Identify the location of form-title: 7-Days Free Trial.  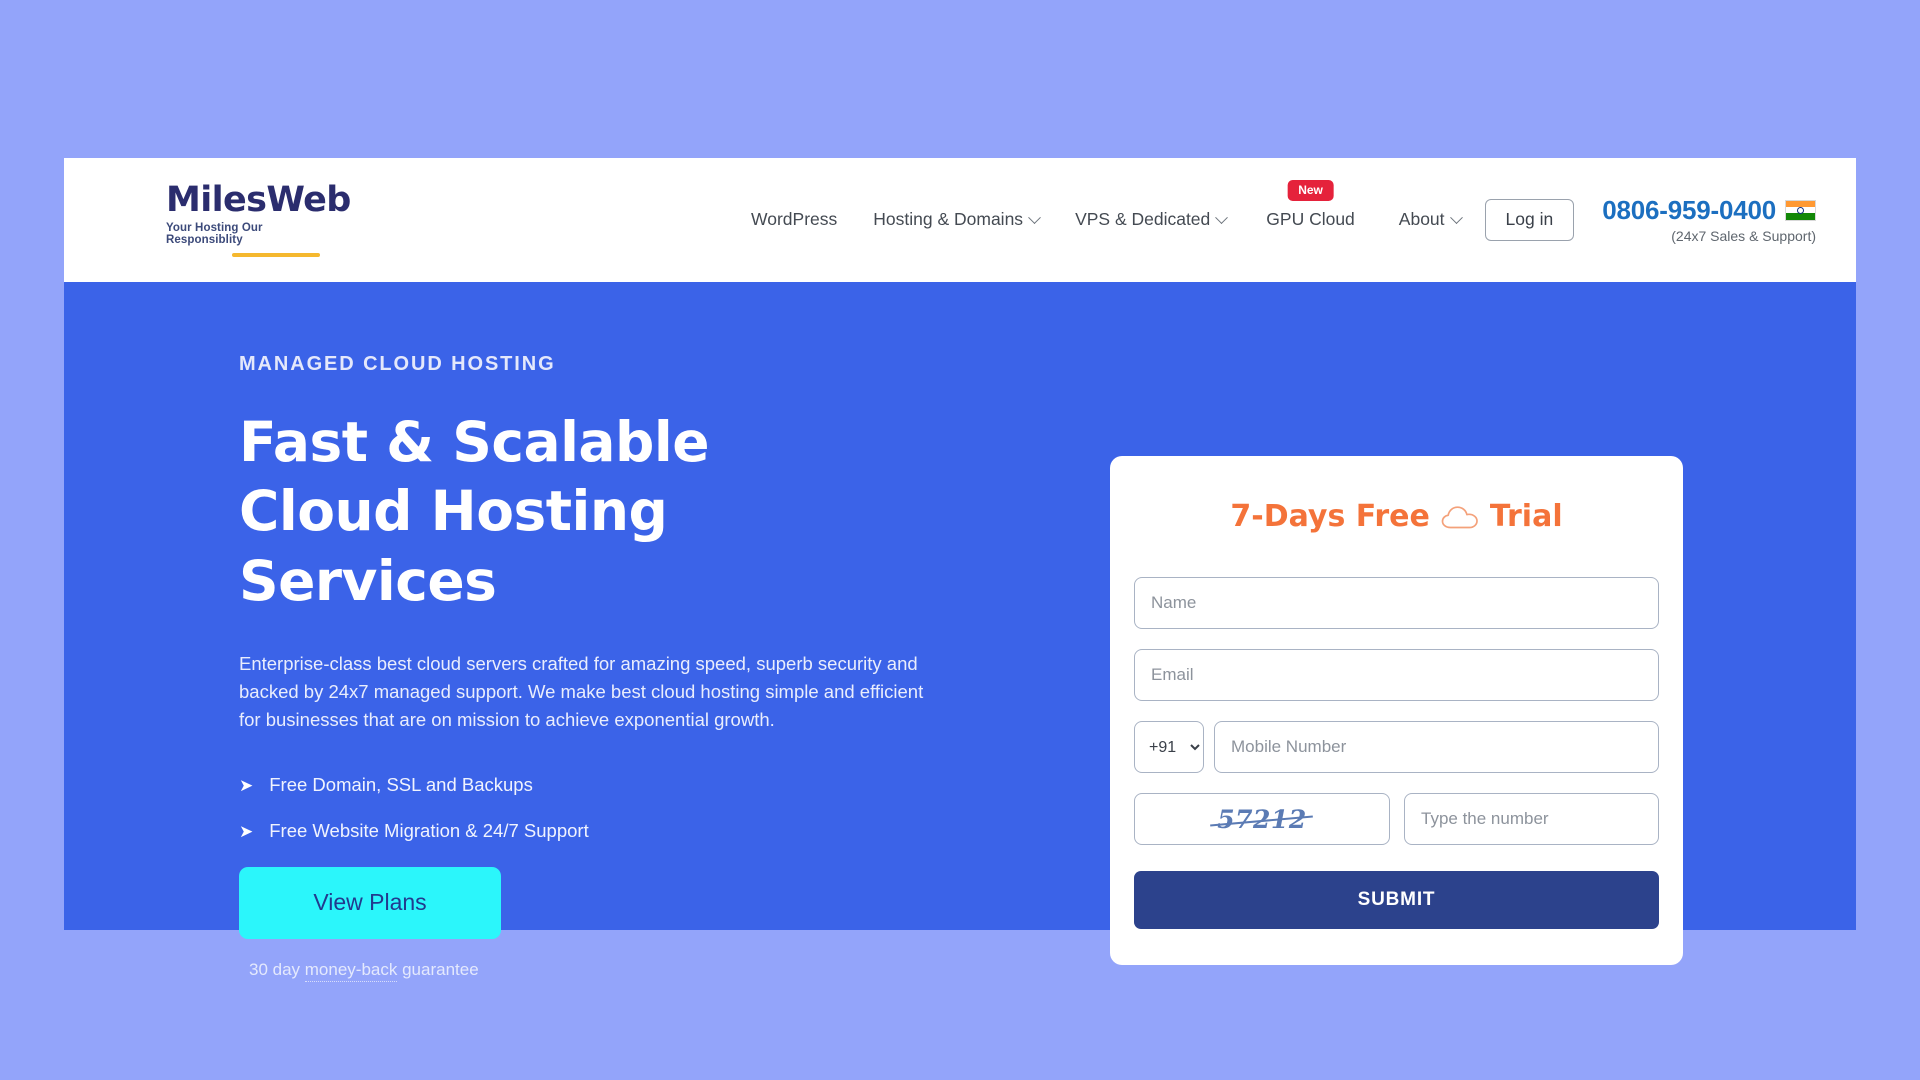
(1396, 517).